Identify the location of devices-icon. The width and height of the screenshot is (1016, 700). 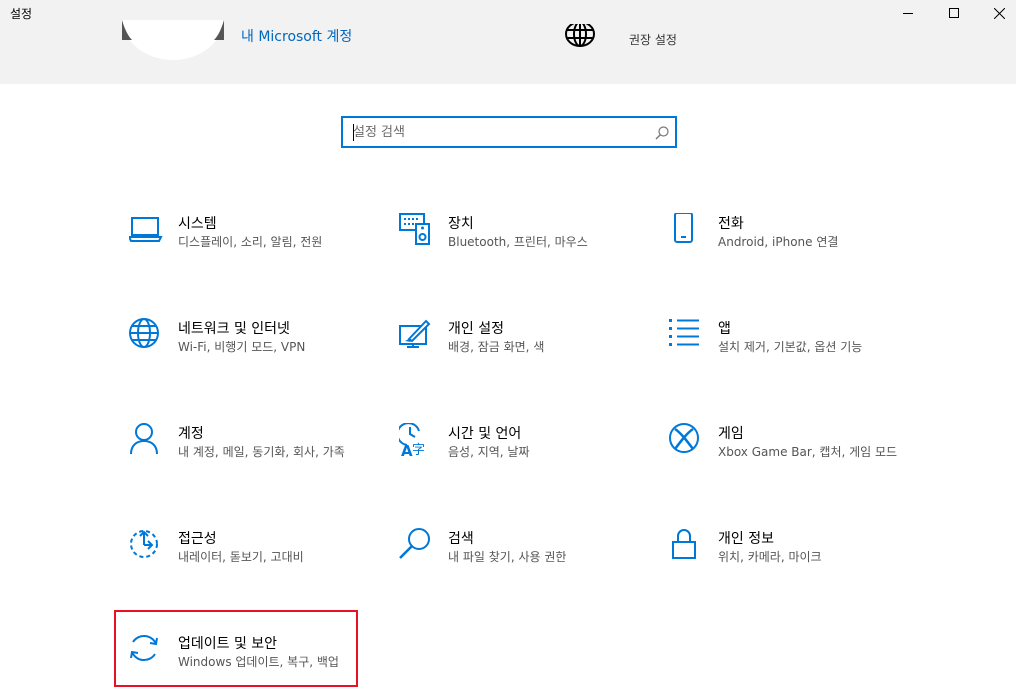
(416, 230).